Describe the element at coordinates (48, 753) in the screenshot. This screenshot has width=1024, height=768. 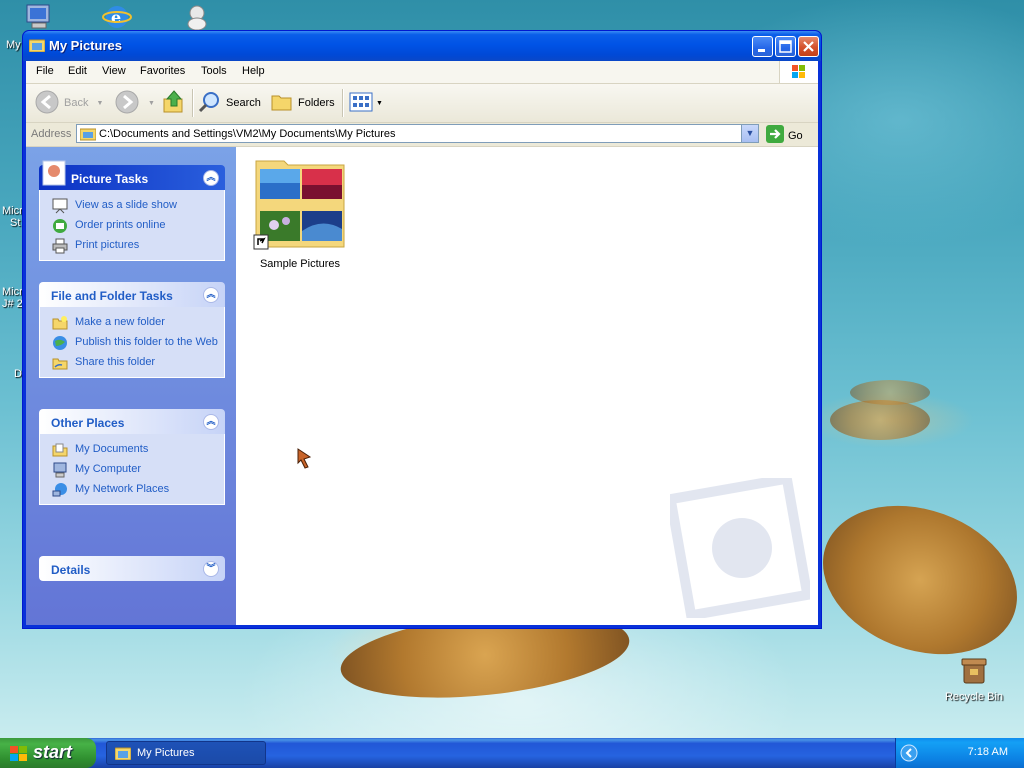
I see `start-button: start` at that location.